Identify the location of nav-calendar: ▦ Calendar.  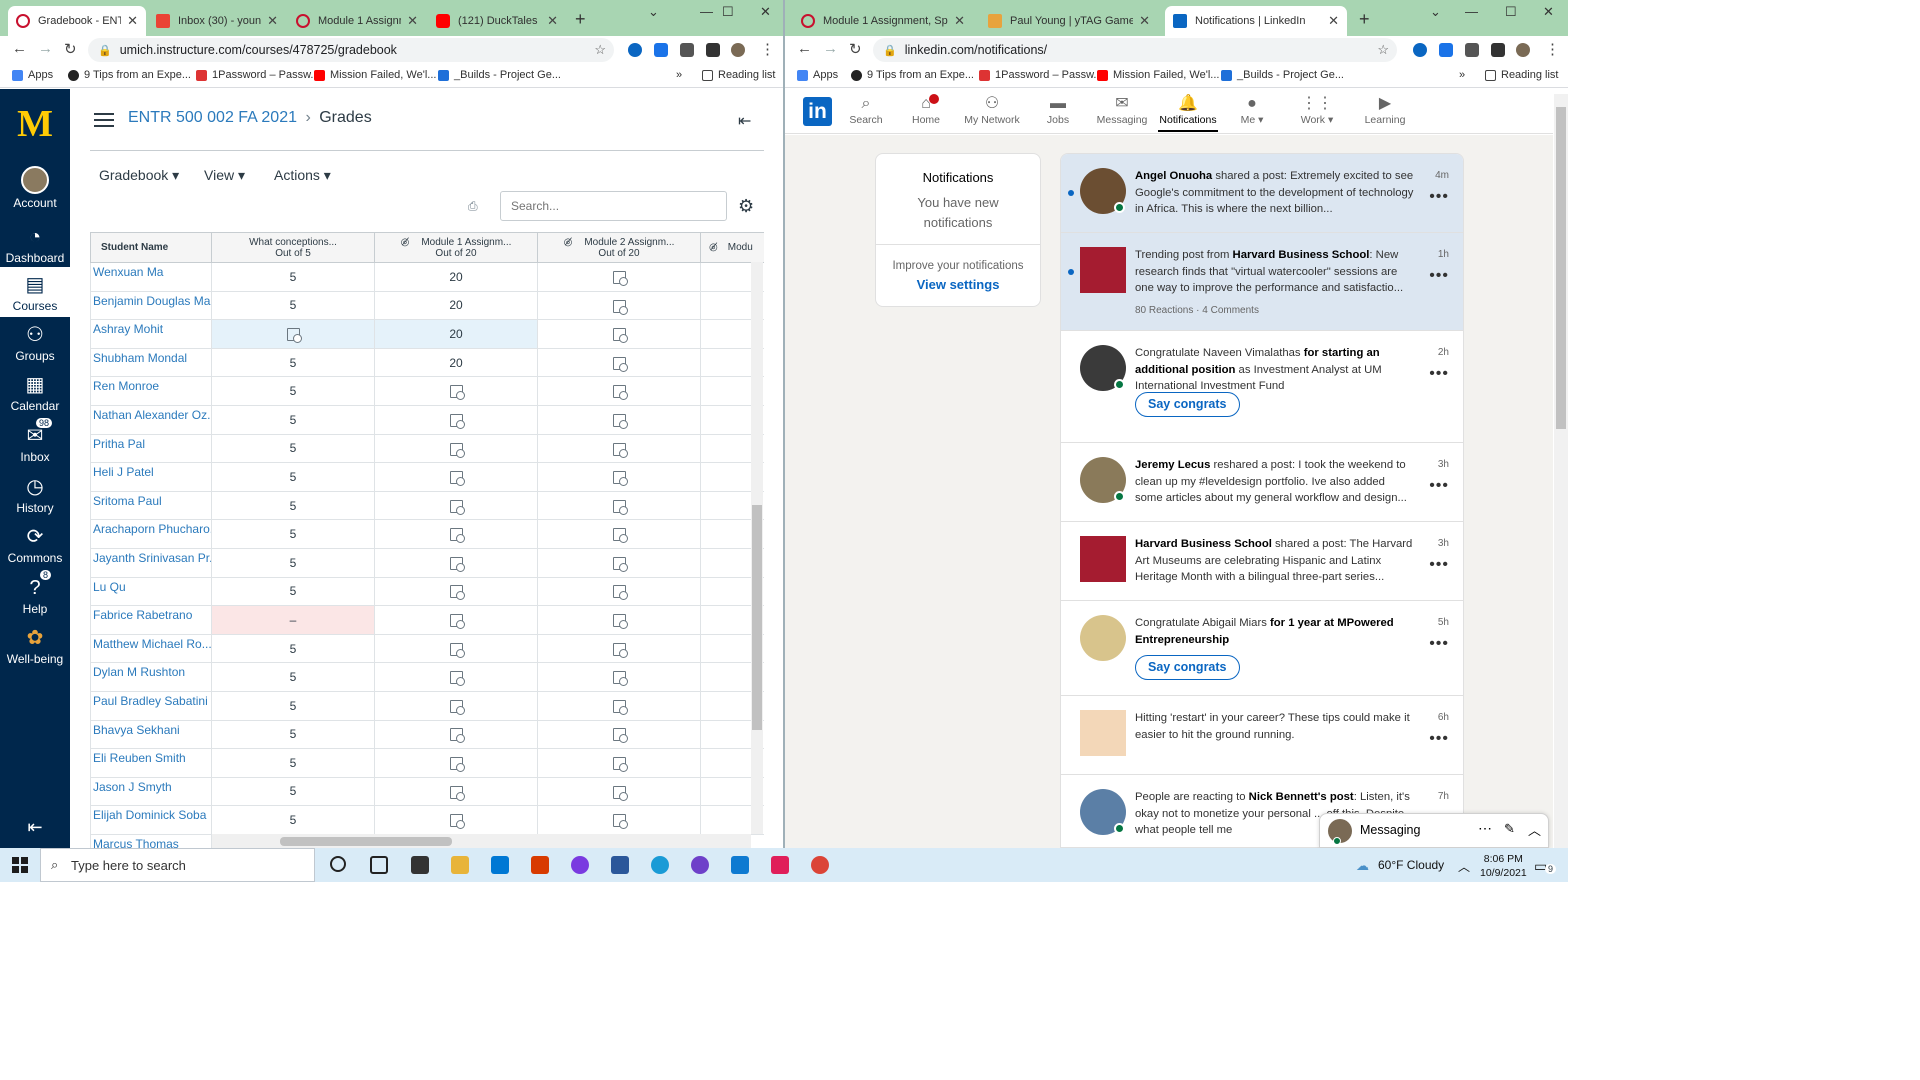
(35, 393).